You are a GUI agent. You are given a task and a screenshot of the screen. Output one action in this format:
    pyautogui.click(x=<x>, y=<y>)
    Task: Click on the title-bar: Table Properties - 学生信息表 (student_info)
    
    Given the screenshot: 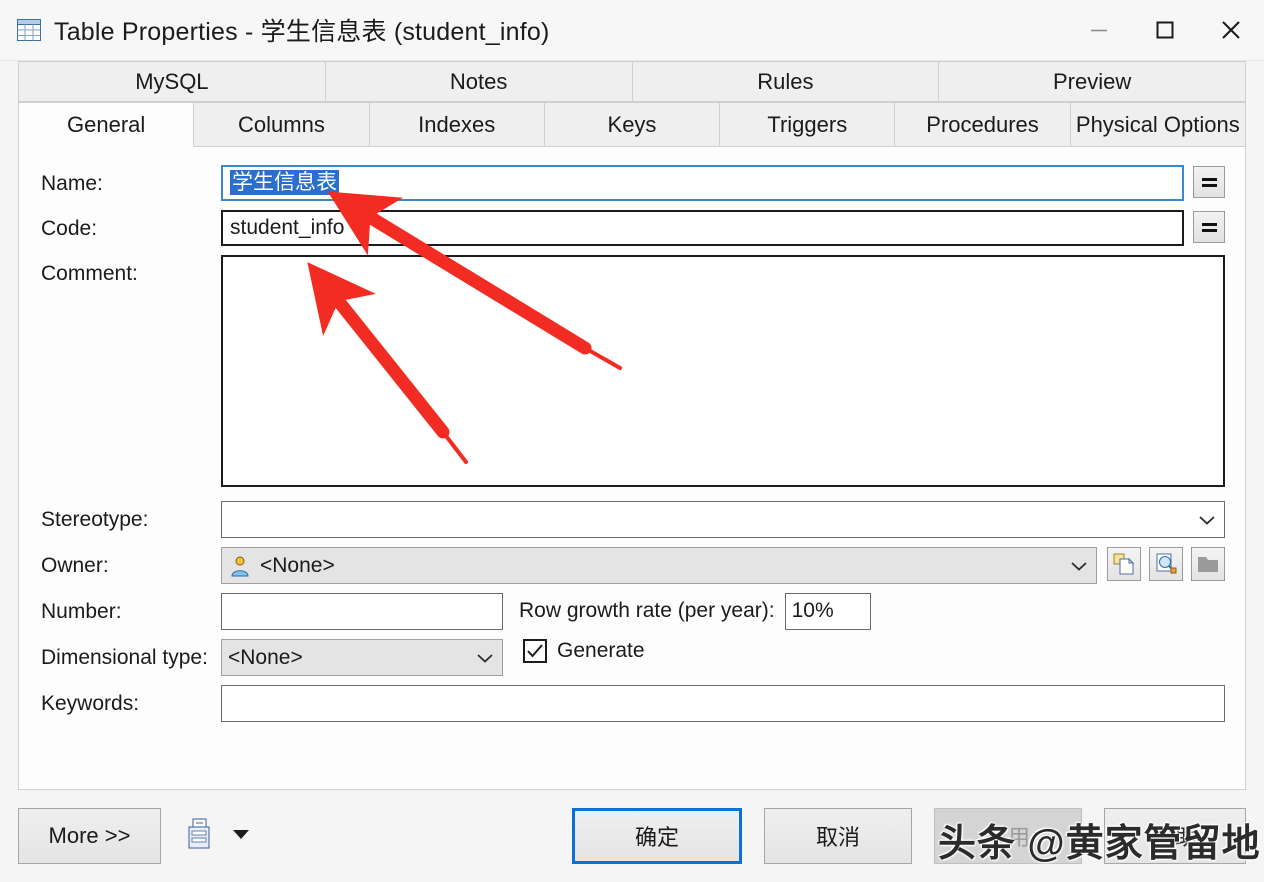 What is the action you would take?
    pyautogui.click(x=632, y=30)
    